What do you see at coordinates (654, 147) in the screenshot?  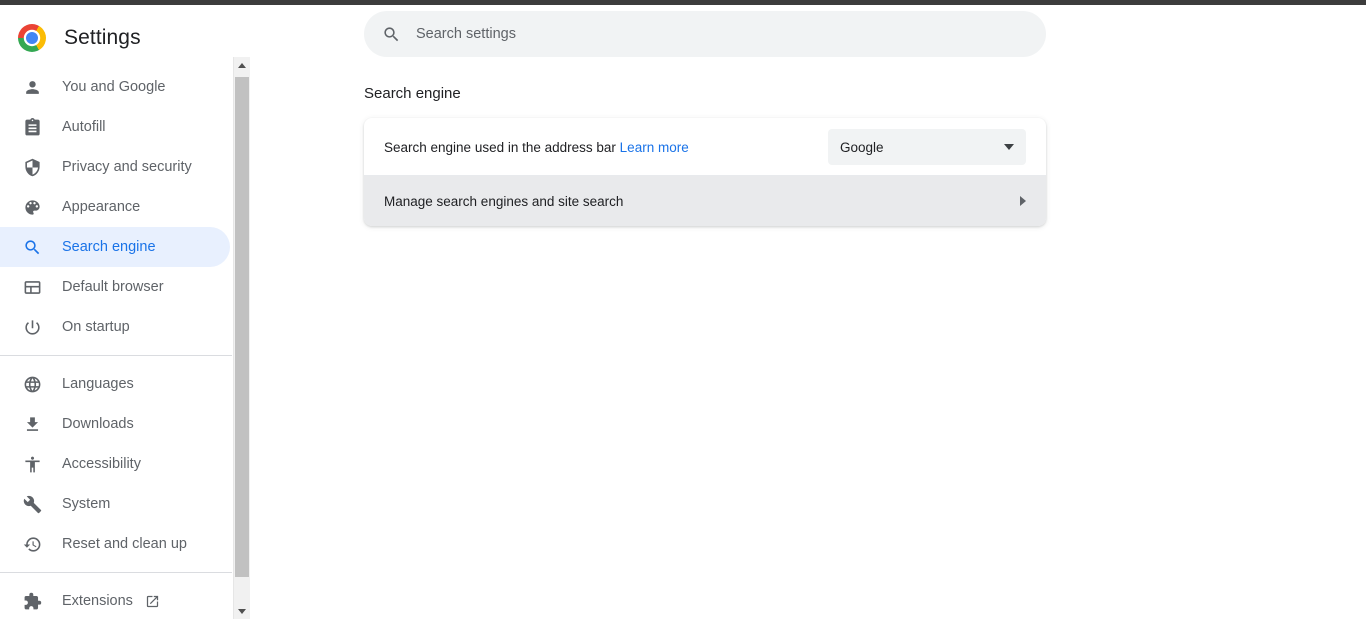 I see `learn-more-link: Learn more` at bounding box center [654, 147].